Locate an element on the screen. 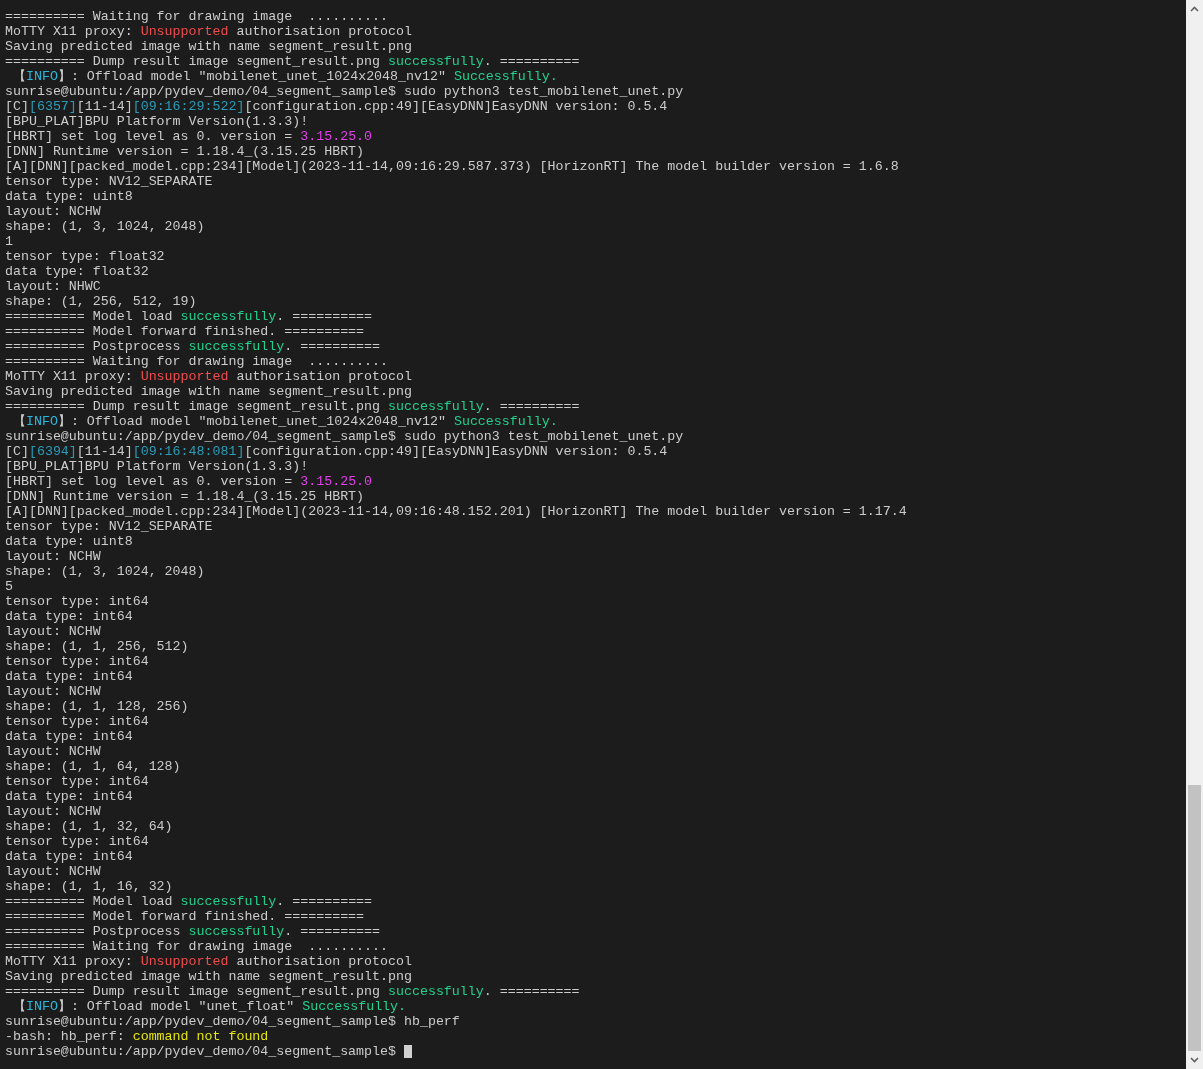 The width and height of the screenshot is (1203, 1069). terminal-line: layout: NHWC is located at coordinates (53, 286).